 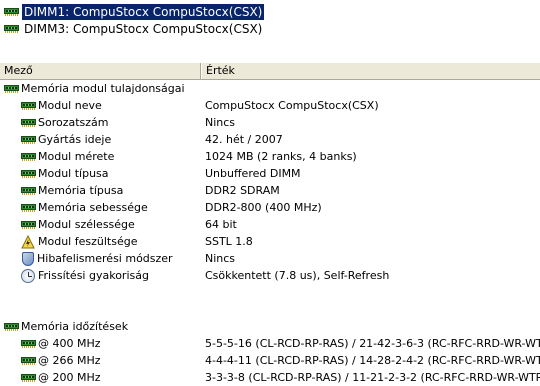 What do you see at coordinates (88, 241) in the screenshot?
I see `field-label: Modul feszültsége` at bounding box center [88, 241].